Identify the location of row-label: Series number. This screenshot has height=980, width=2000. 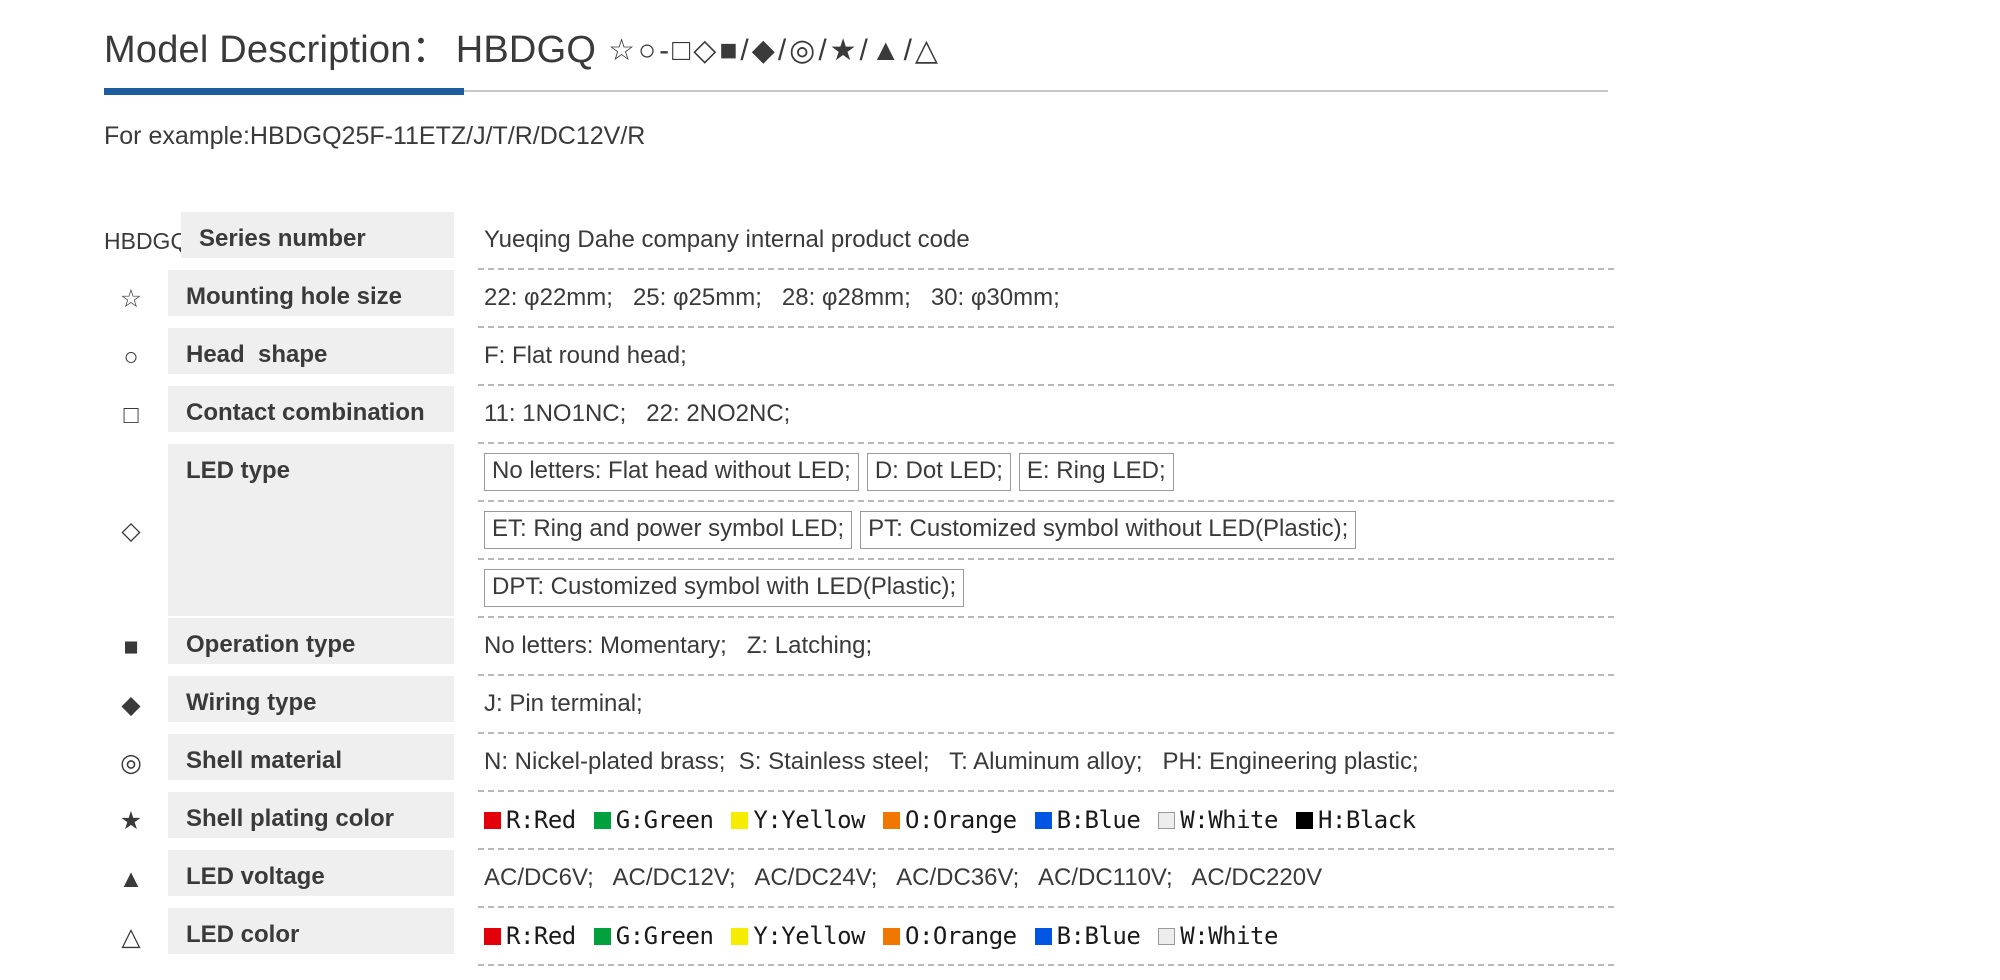
(317, 235).